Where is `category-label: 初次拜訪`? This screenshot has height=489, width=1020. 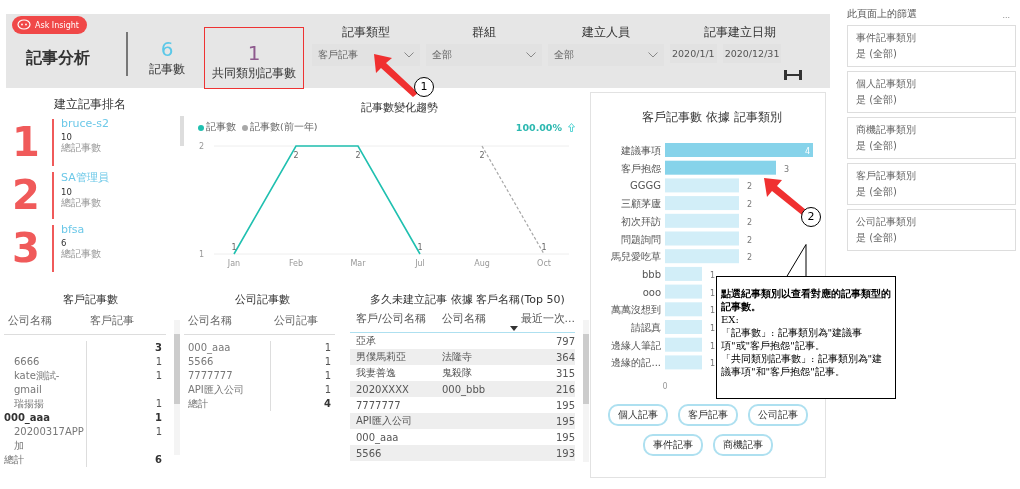
category-label: 初次拜訪 is located at coordinates (640, 221).